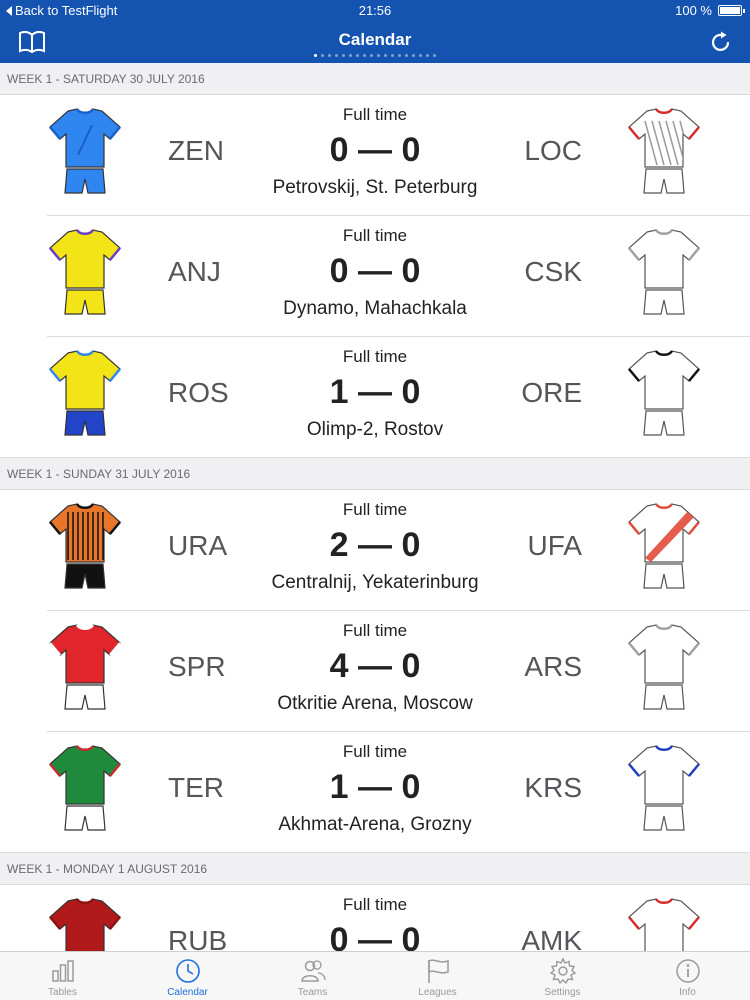  Describe the element at coordinates (187, 971) in the screenshot. I see `clock-icon` at that location.